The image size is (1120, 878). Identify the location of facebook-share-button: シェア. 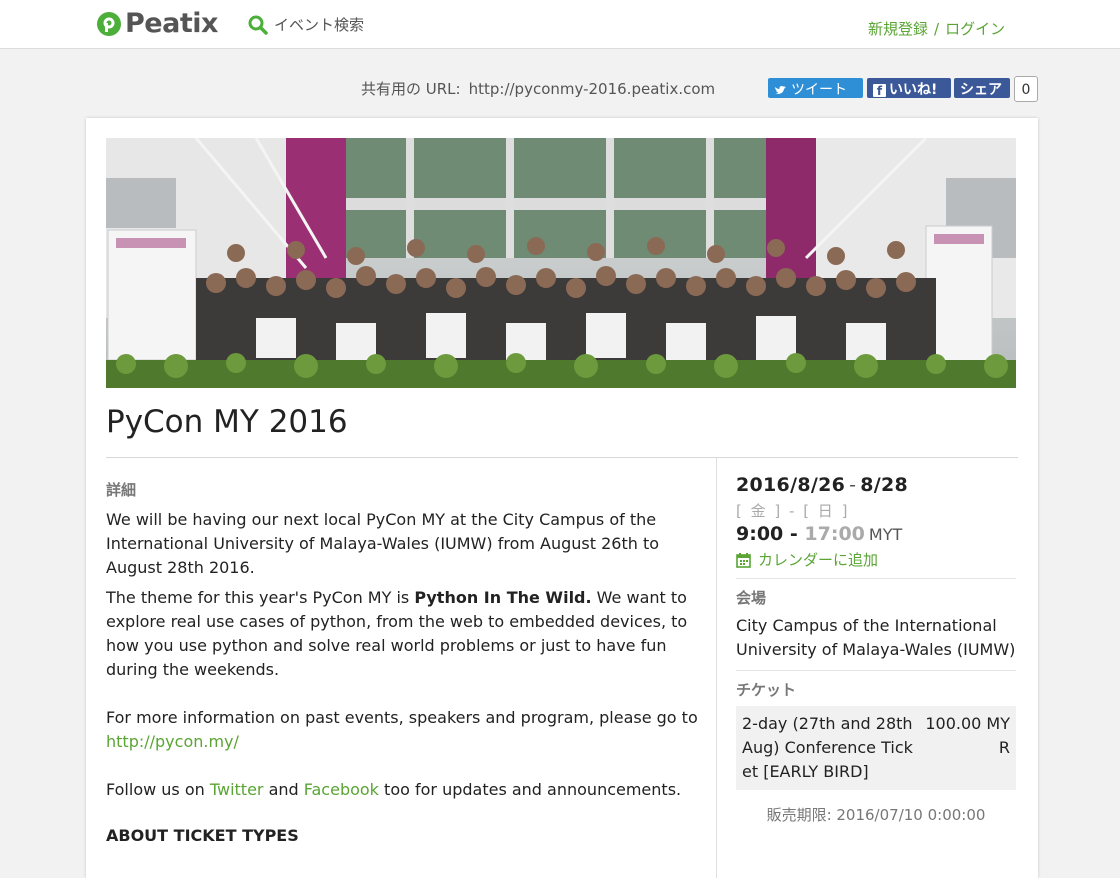
(982, 88).